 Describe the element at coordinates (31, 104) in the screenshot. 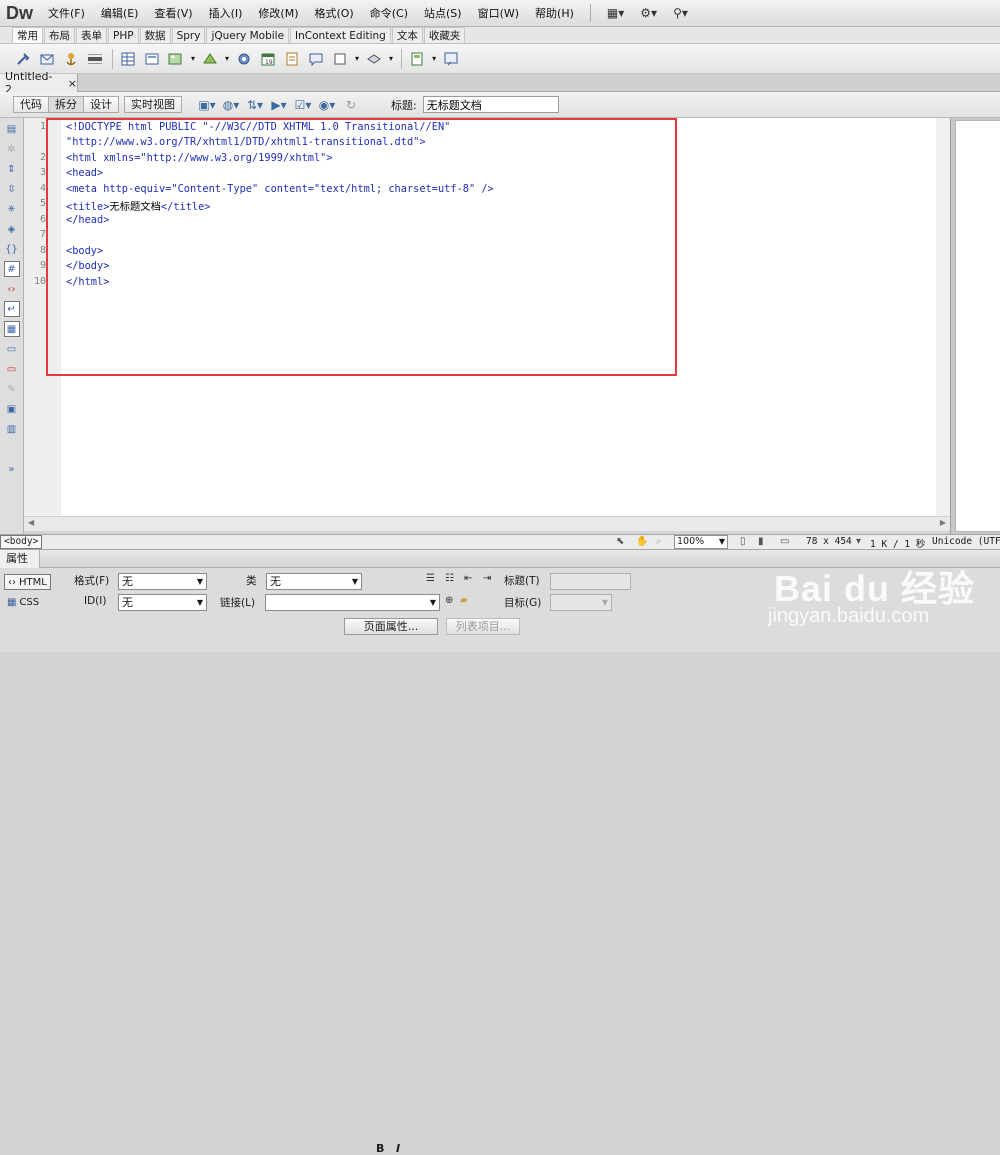

I see `code-view-button: 代码` at that location.